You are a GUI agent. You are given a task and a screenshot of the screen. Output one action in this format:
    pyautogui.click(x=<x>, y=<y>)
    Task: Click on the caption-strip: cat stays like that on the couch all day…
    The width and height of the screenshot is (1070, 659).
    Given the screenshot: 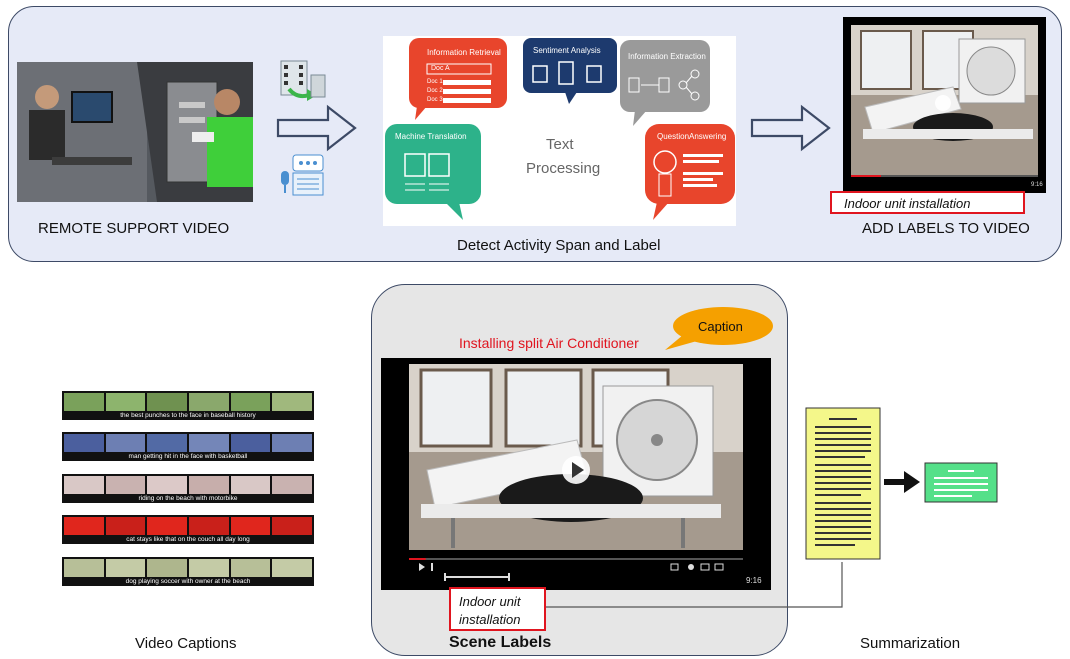 What is the action you would take?
    pyautogui.click(x=188, y=529)
    